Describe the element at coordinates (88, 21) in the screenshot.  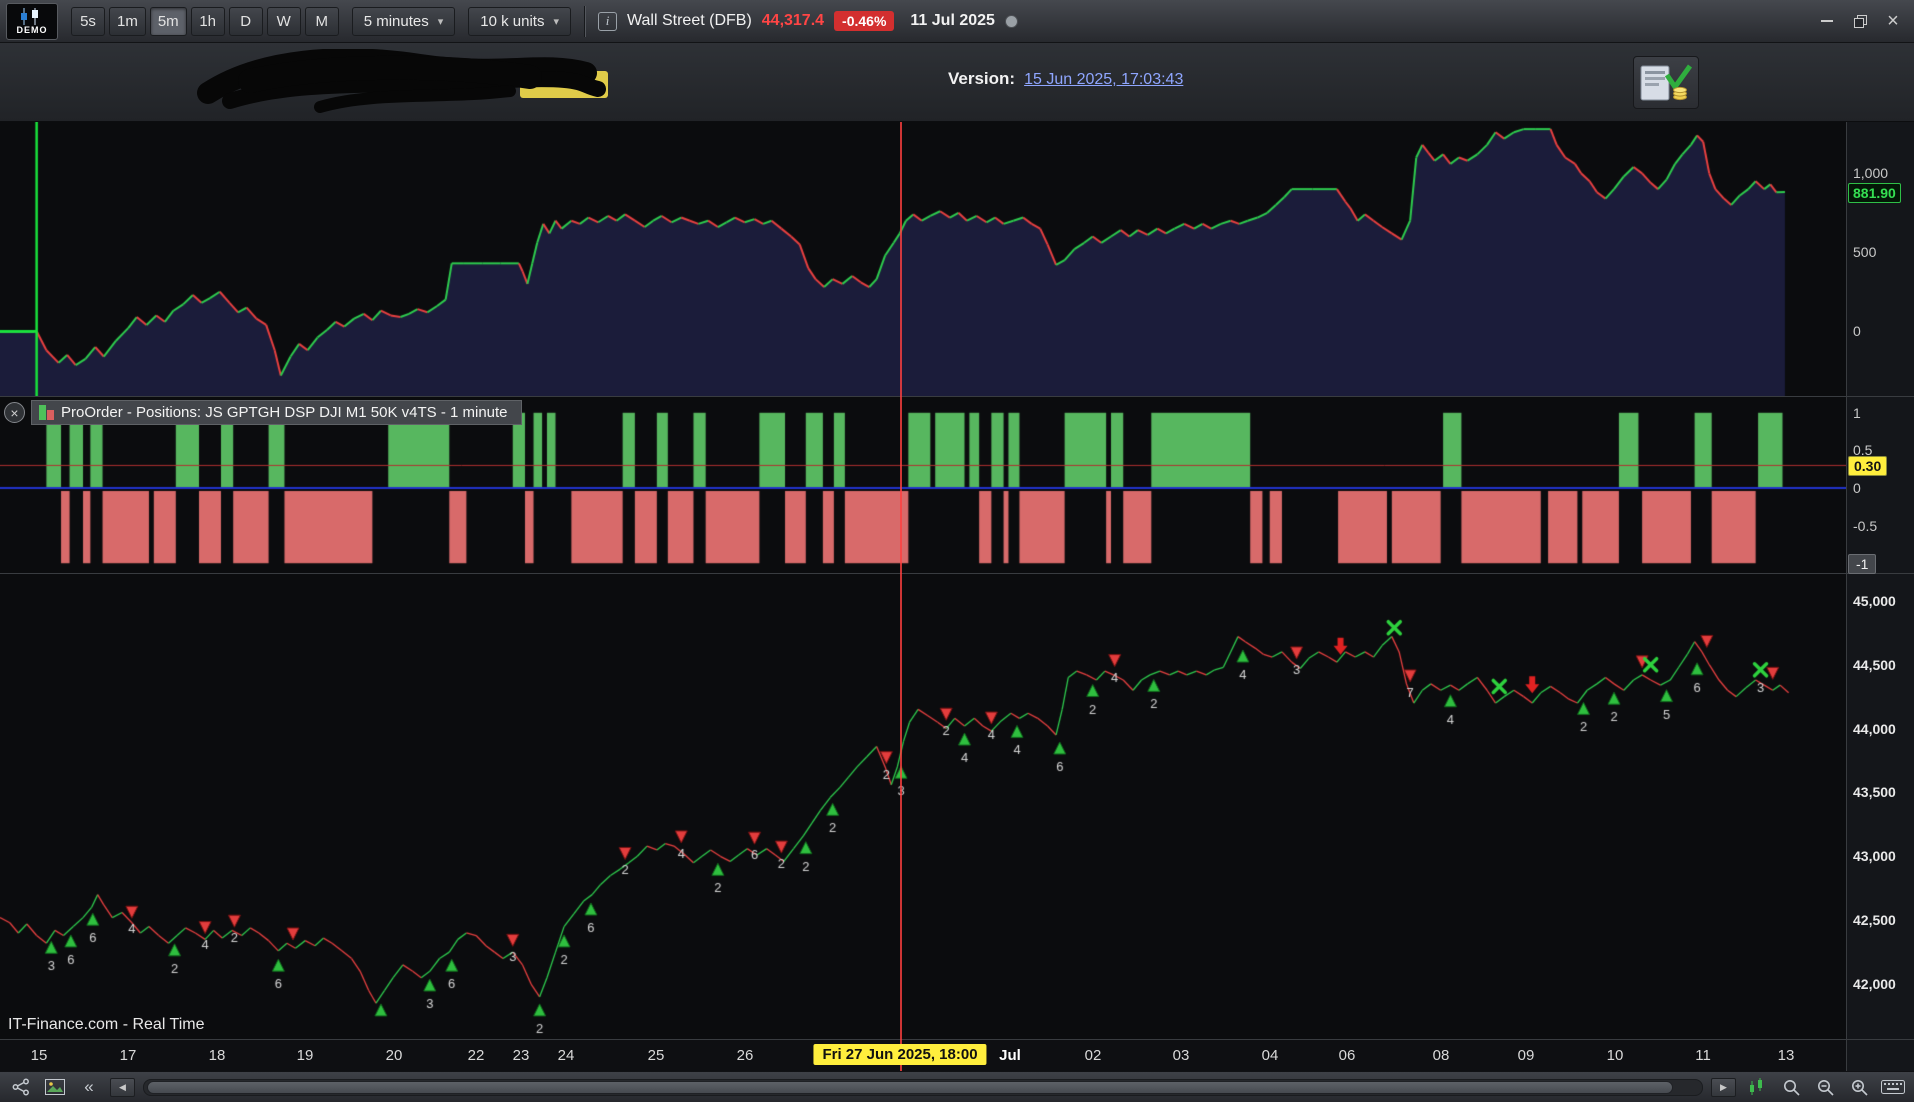
I see `timeframe-button-5s: 5s` at that location.